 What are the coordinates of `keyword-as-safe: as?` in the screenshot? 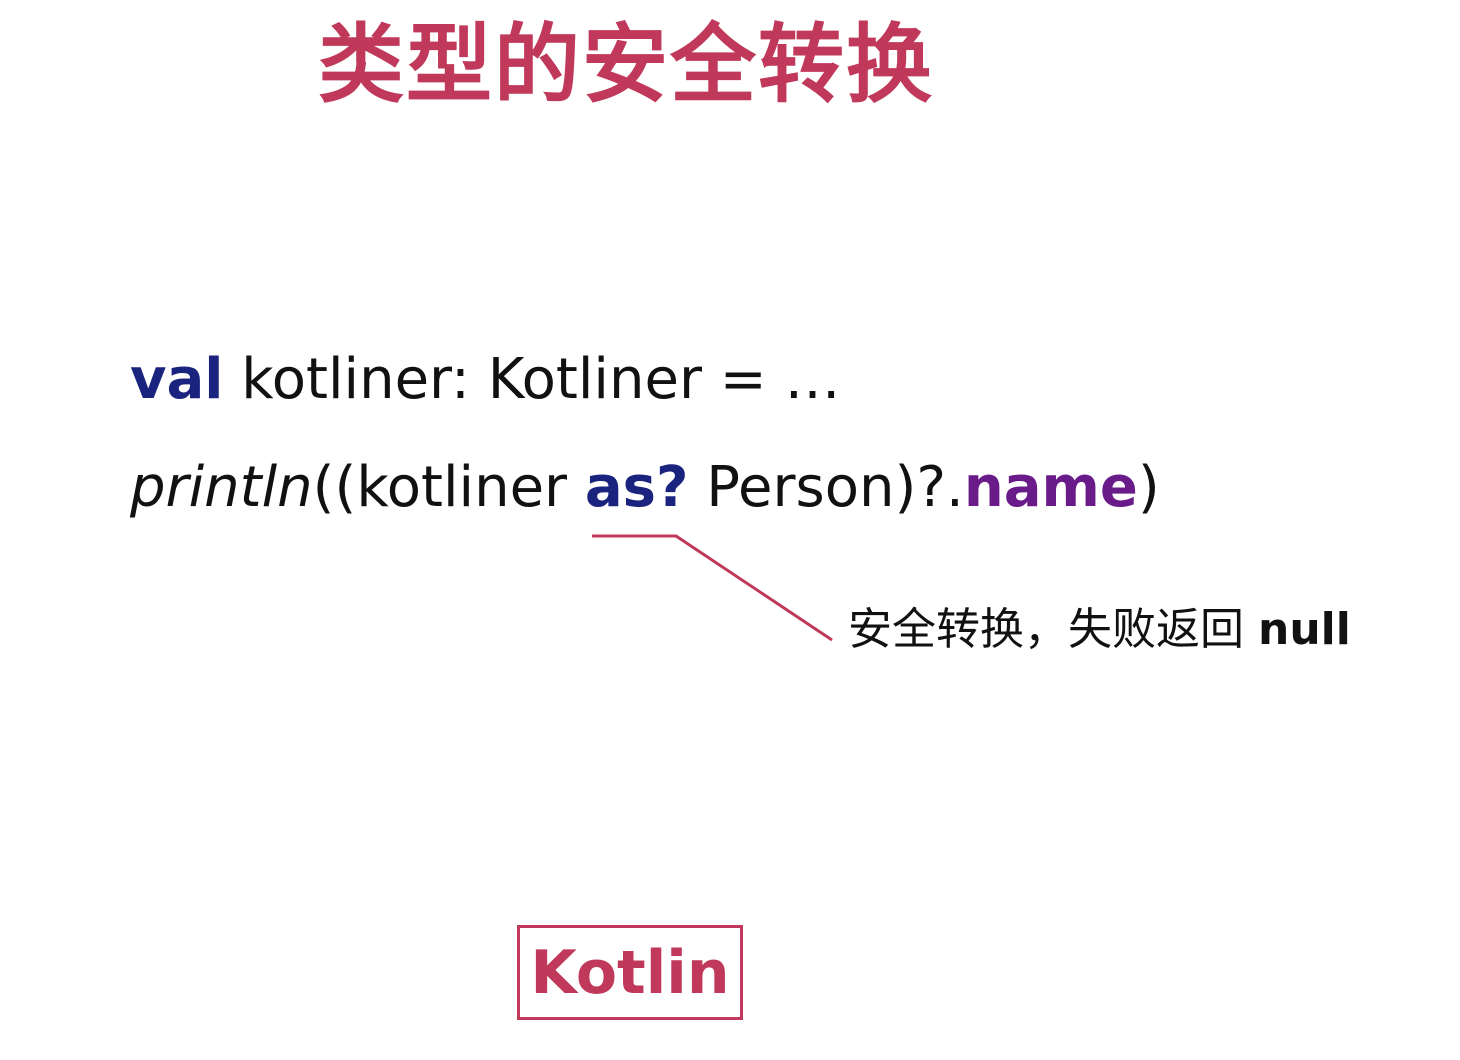 It's located at (636, 487).